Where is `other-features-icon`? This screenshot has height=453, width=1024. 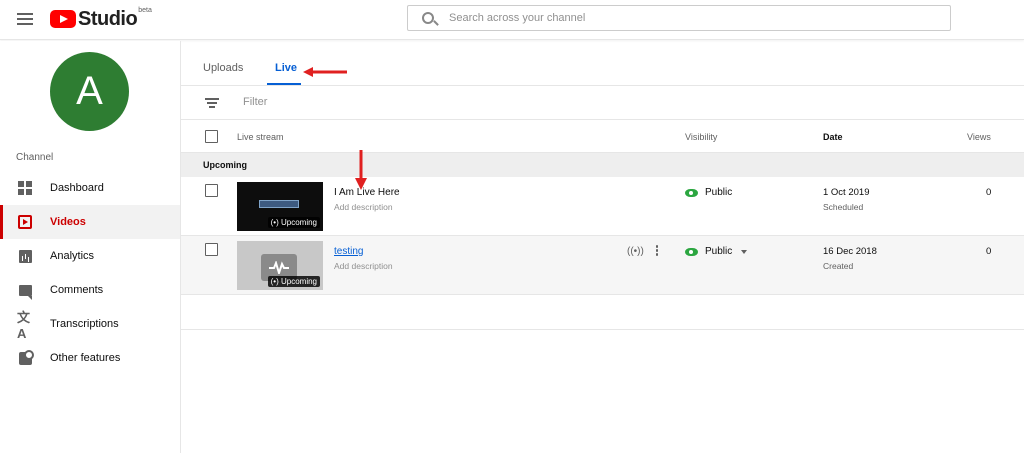
other-features-icon is located at coordinates (25, 357).